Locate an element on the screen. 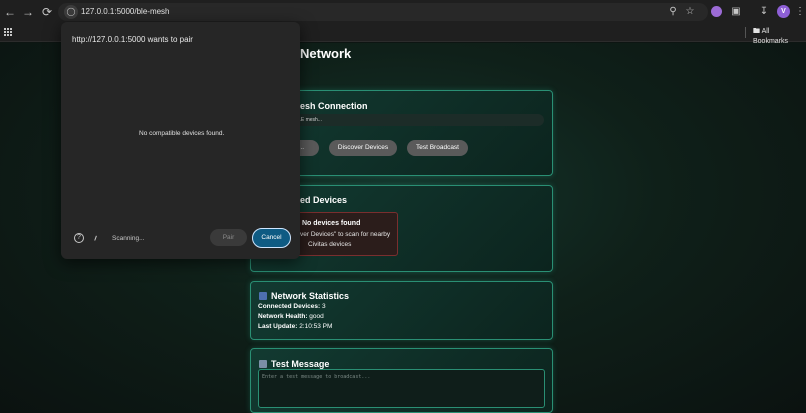  back-icon: ← is located at coordinates (10, 12).